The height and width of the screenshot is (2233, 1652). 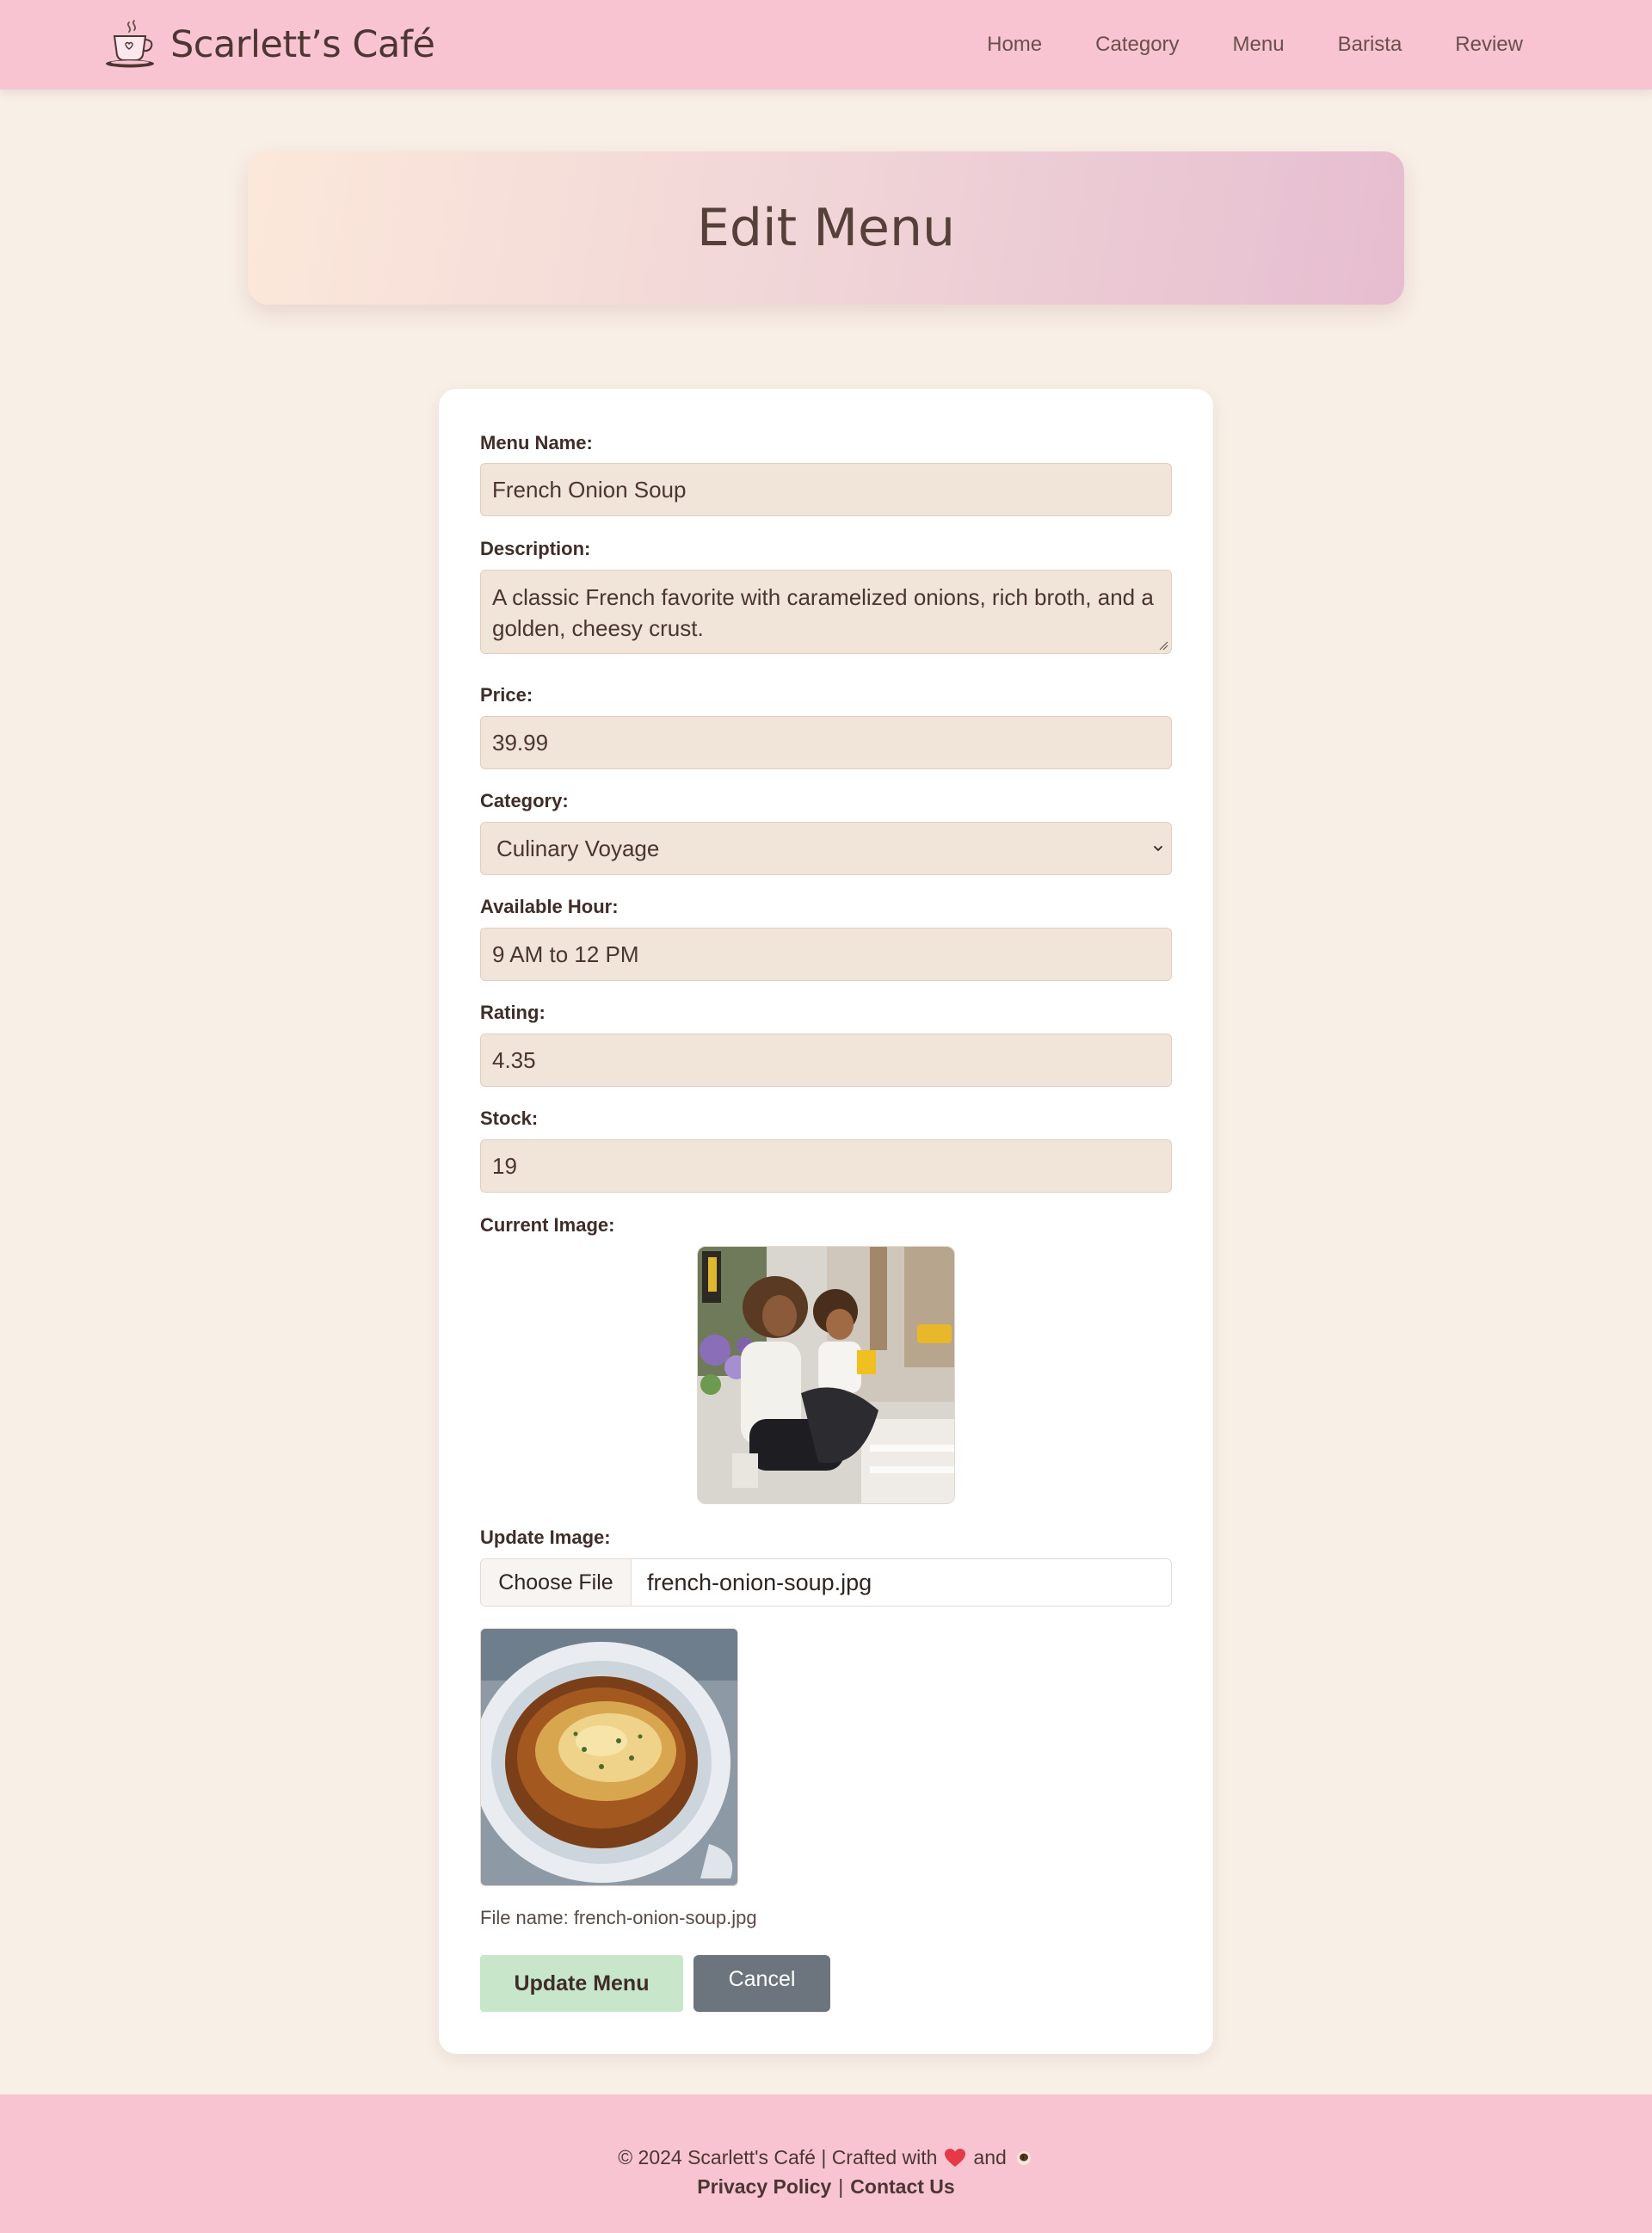 What do you see at coordinates (565, 954) in the screenshot?
I see `available-hour-value: 9 AM to 12 PM` at bounding box center [565, 954].